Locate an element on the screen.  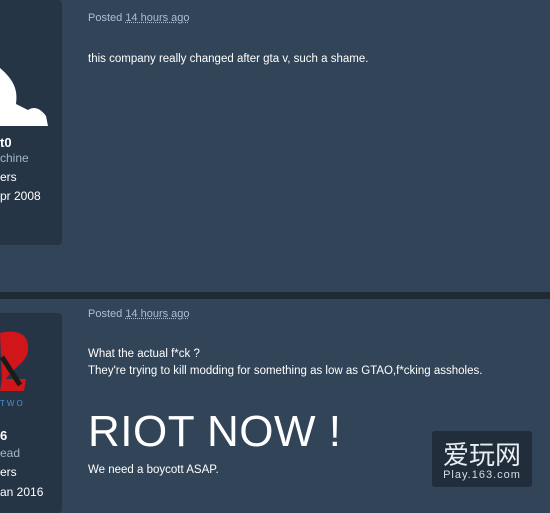
site-watermark: 爱玩网 Play.163.com is located at coordinates (482, 459).